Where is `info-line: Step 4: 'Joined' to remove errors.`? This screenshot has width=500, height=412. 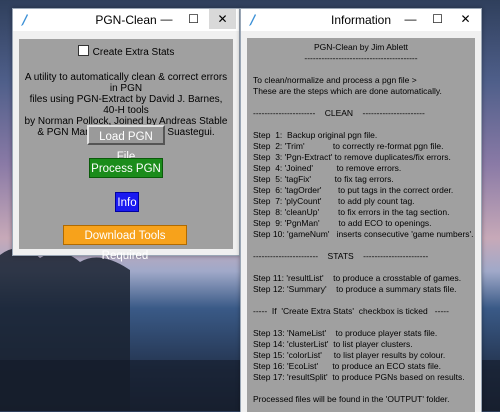
info-line: Step 4: 'Joined' to remove errors. is located at coordinates (327, 168).